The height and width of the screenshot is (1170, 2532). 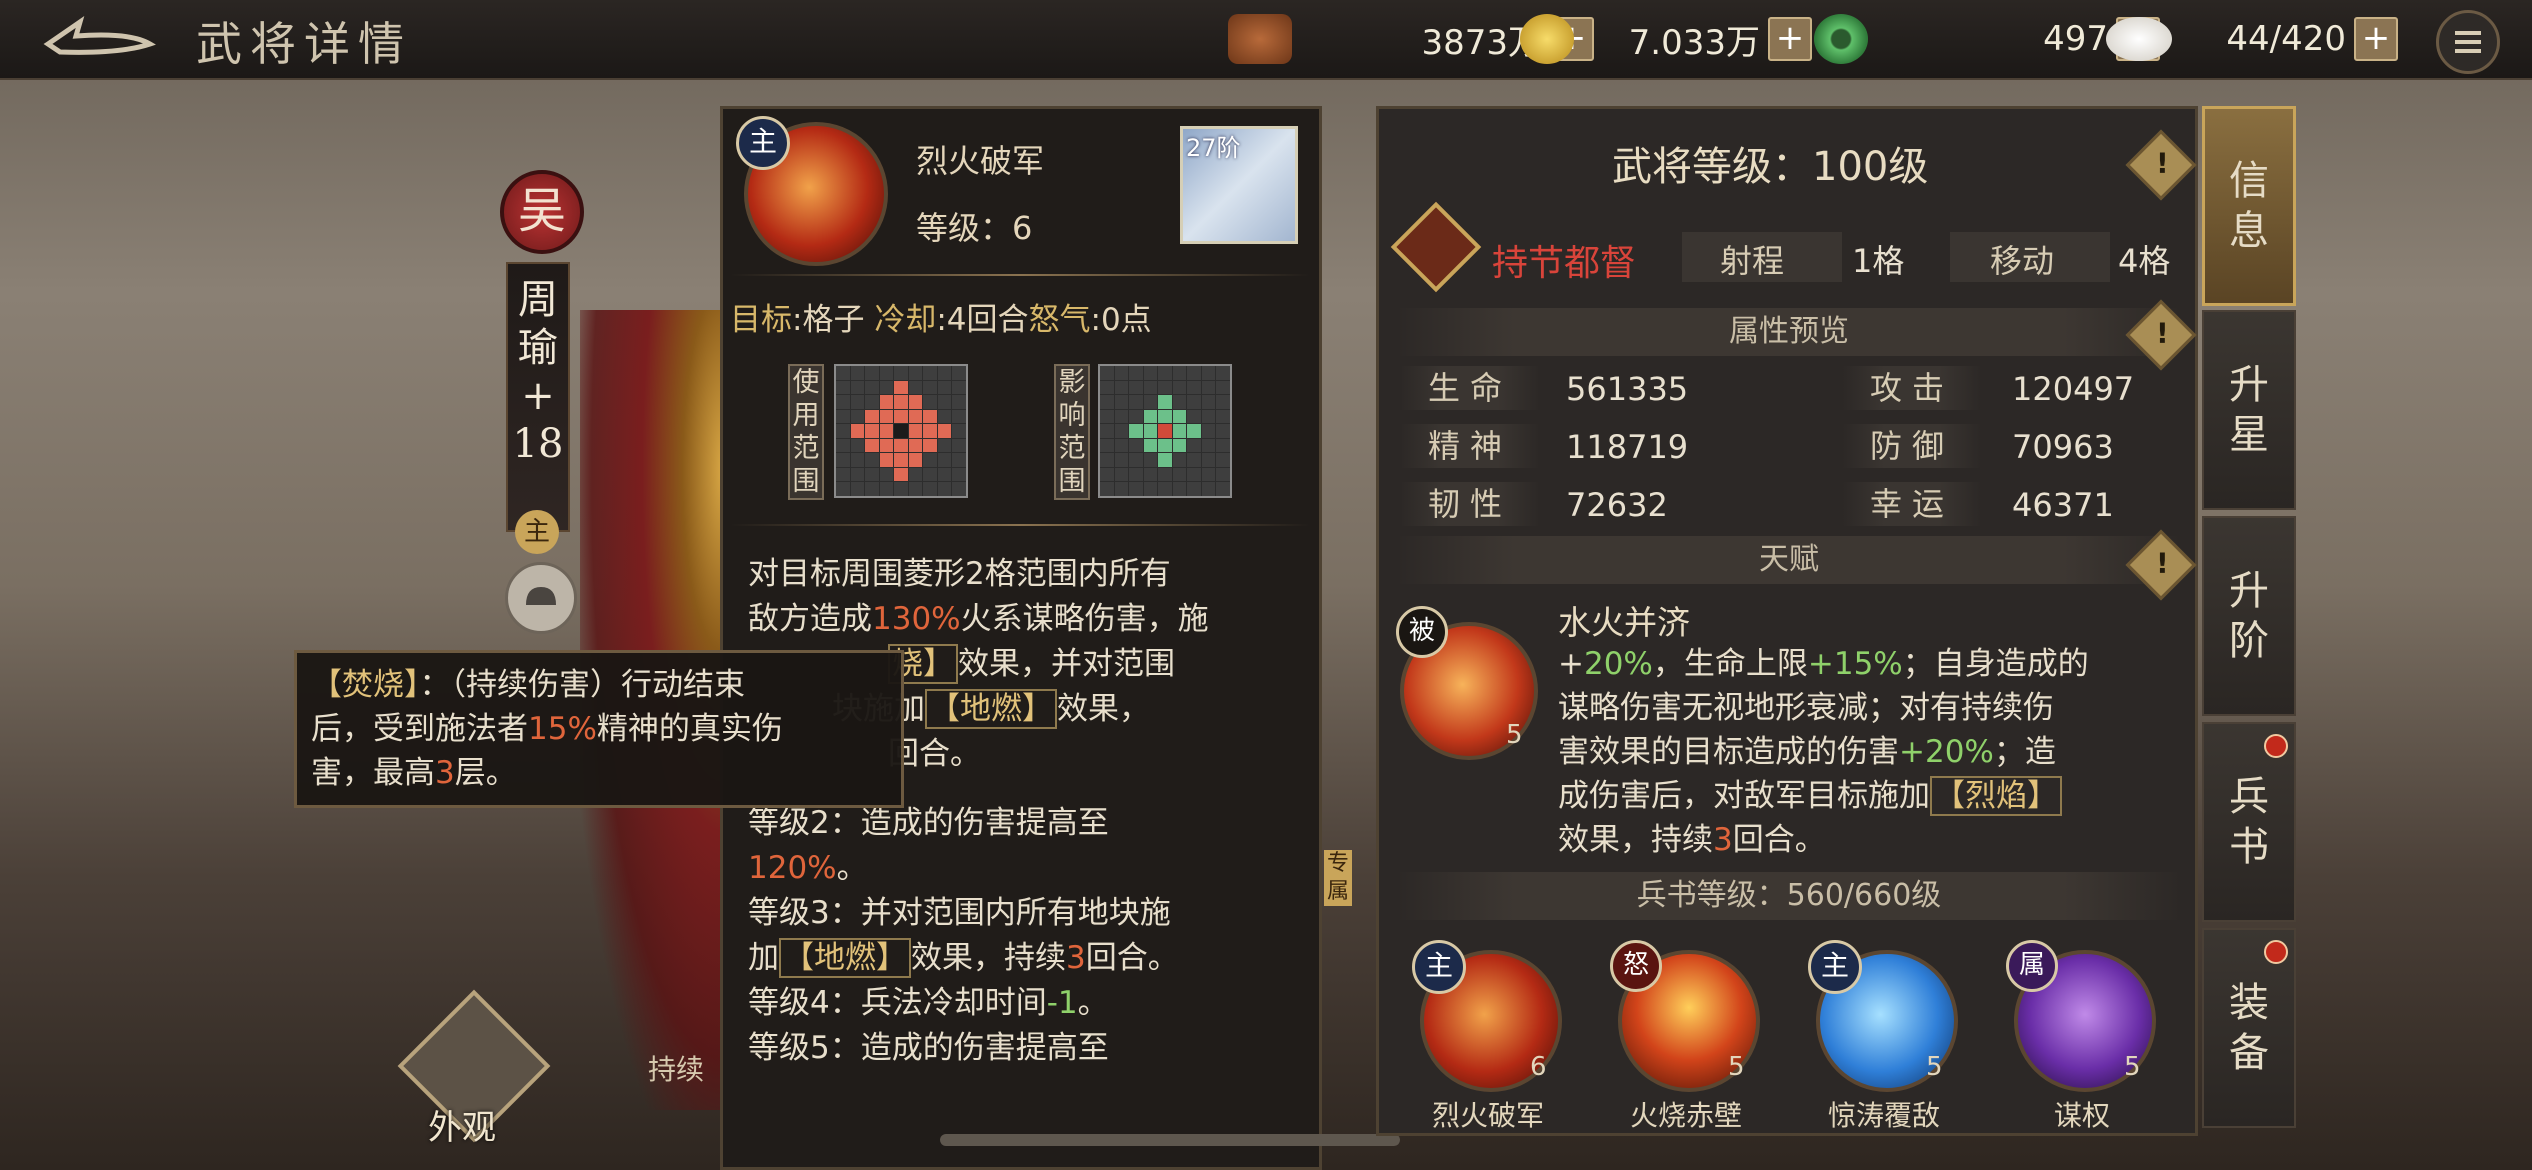 I want to click on add-gold-button: +, so click(x=1790, y=39).